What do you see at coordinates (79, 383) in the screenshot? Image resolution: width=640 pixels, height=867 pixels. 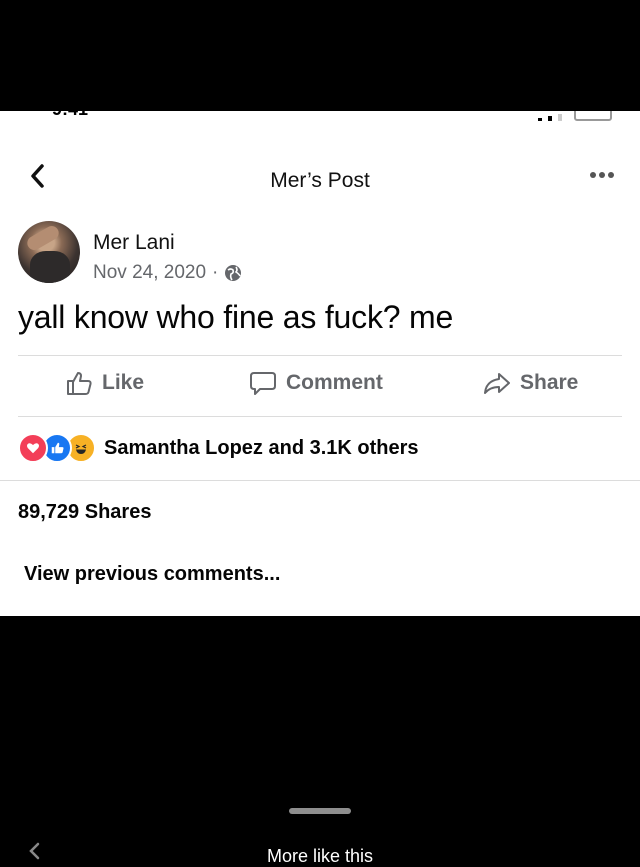 I see `like-icon` at bounding box center [79, 383].